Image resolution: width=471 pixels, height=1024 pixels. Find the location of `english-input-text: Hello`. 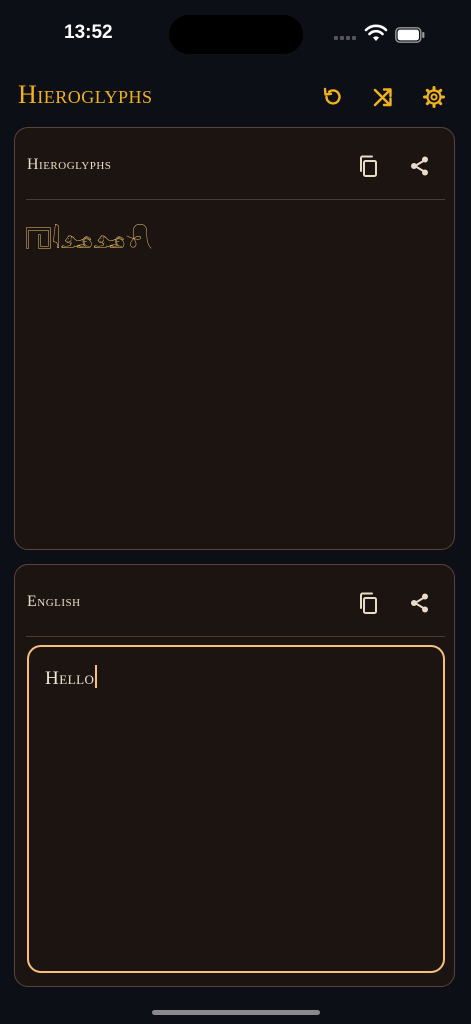

english-input-text: Hello is located at coordinates (71, 677).